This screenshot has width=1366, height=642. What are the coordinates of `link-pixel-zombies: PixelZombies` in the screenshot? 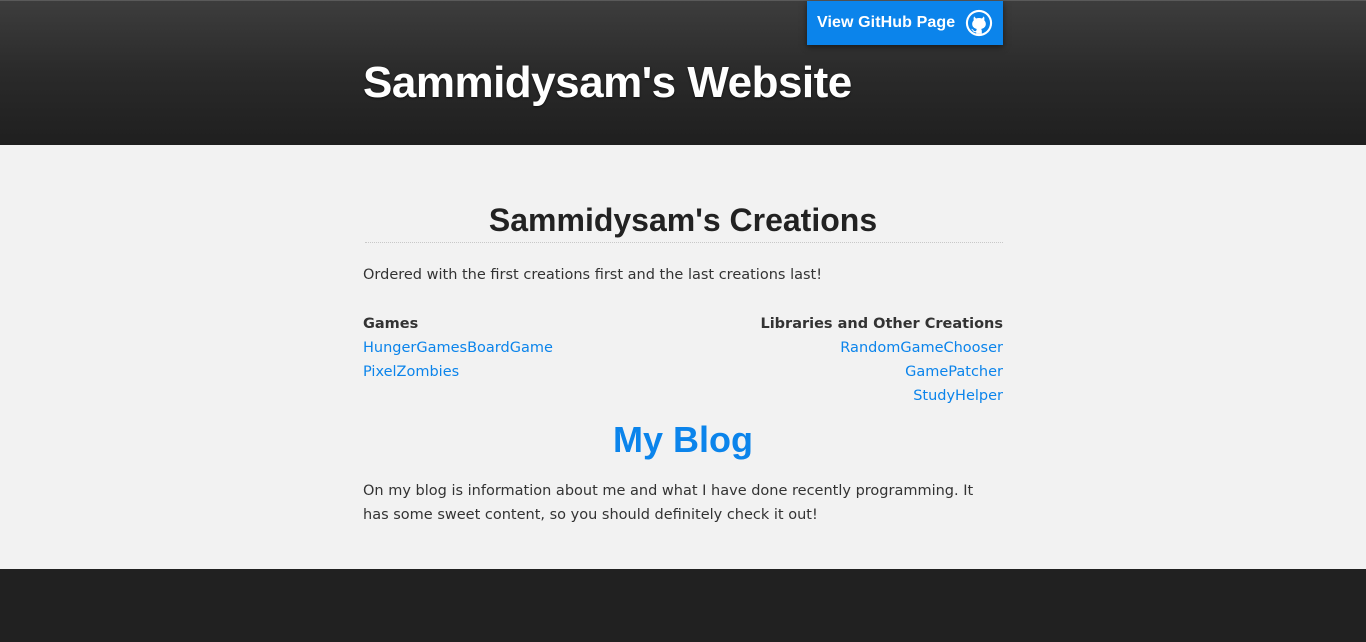 It's located at (458, 372).